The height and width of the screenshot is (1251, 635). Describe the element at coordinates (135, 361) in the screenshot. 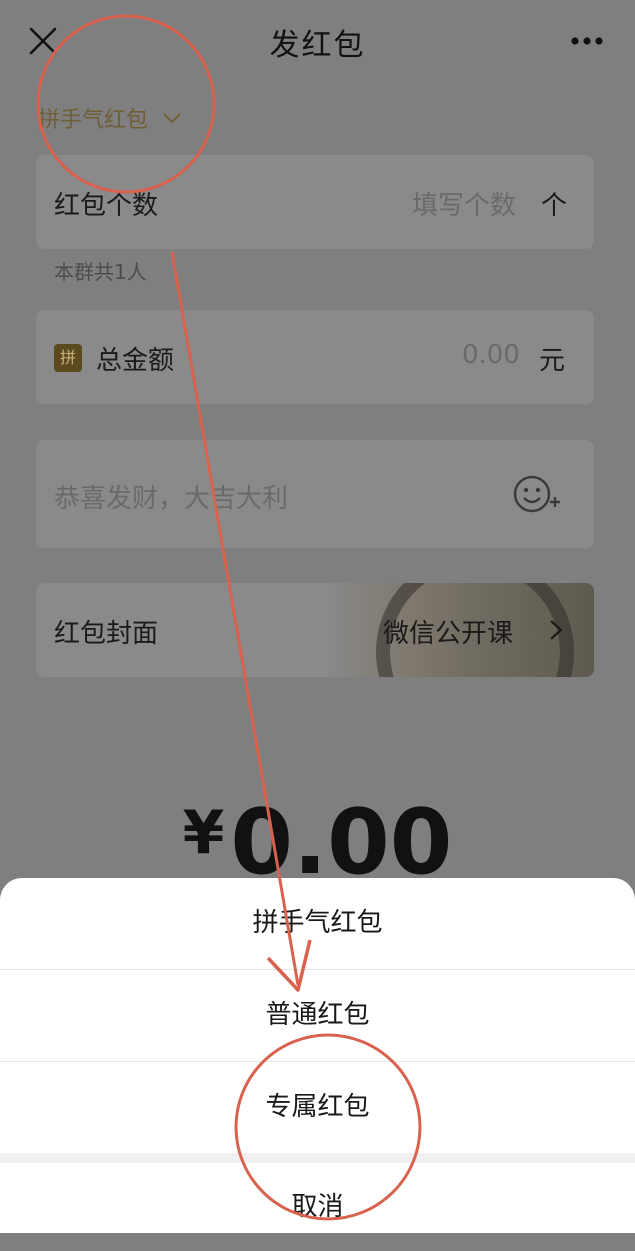

I see `total-amount-label: 总金额` at that location.